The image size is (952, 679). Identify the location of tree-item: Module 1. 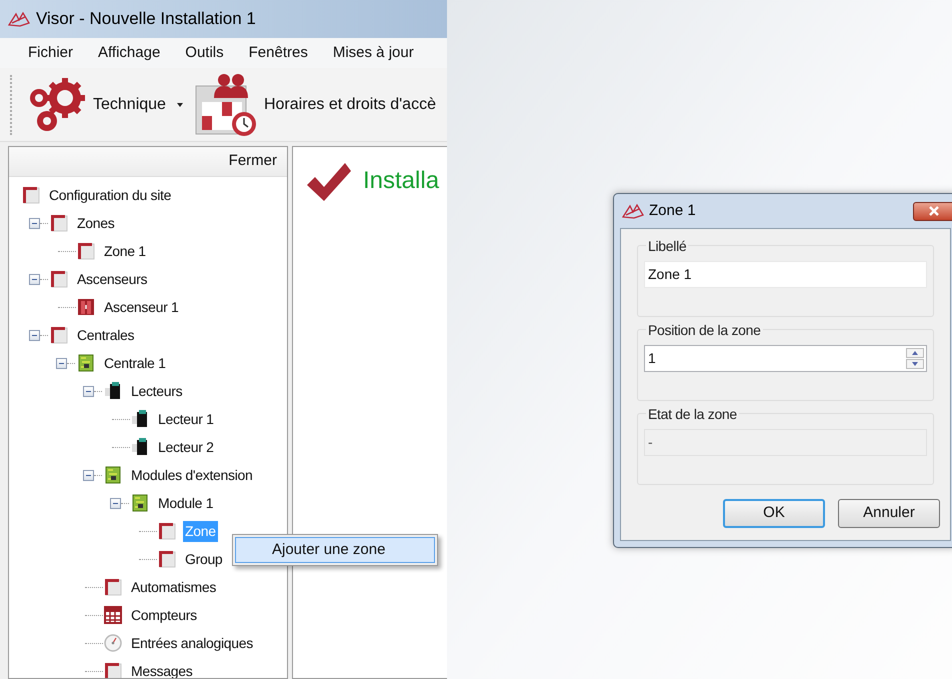
(186, 503).